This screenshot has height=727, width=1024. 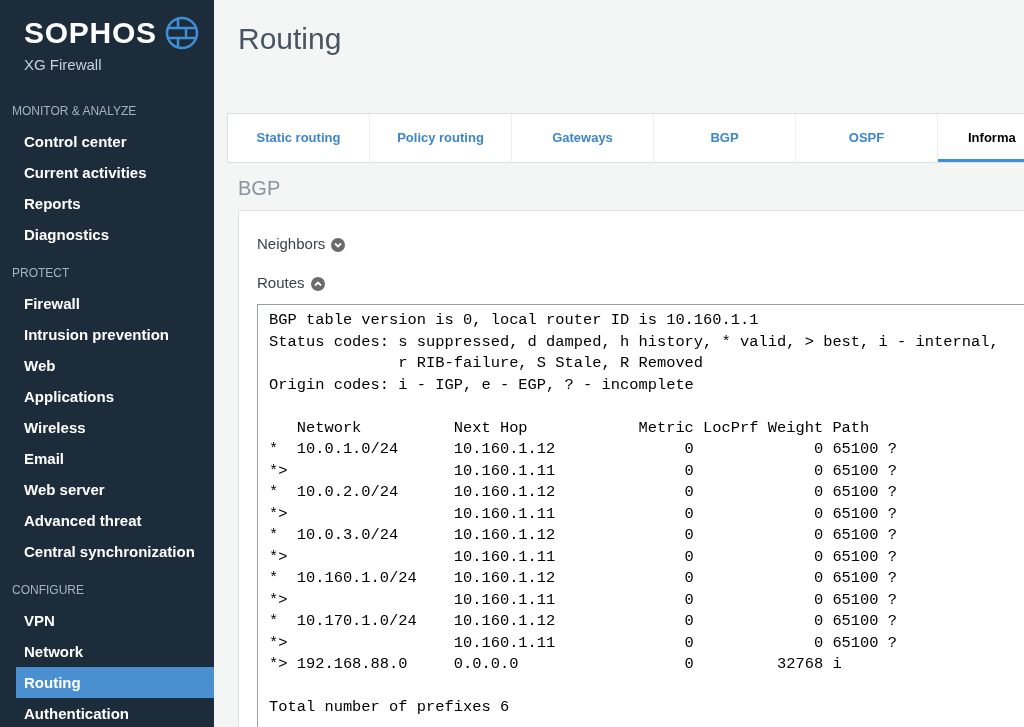 What do you see at coordinates (317, 283) in the screenshot?
I see `chevron-up-icon` at bounding box center [317, 283].